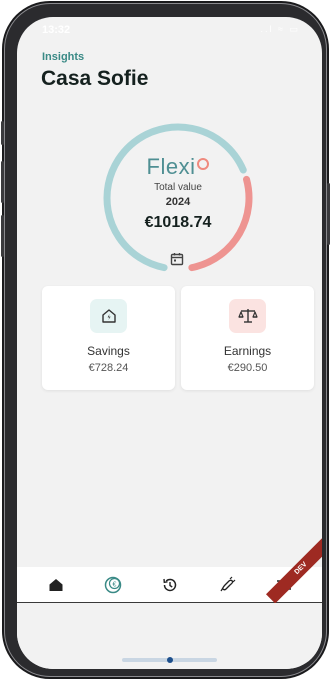 Image resolution: width=331 pixels, height=680 pixels. I want to click on status-icons: ..l ≈ ▭, so click(280, 29).